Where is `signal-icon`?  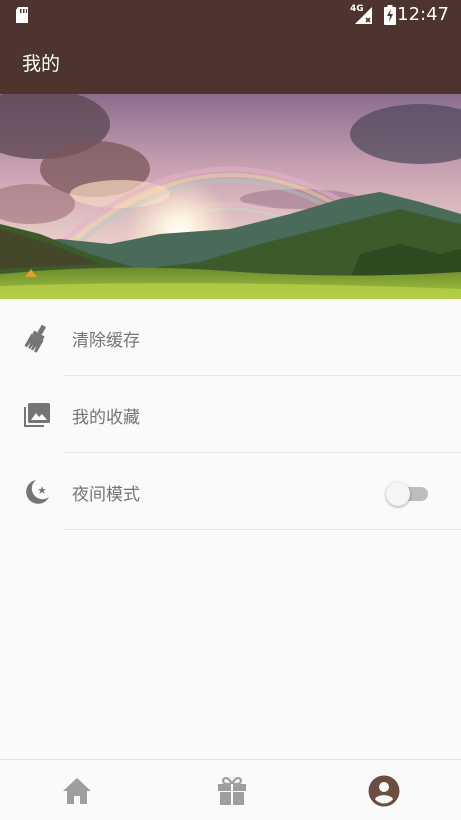
signal-icon is located at coordinates (363, 15).